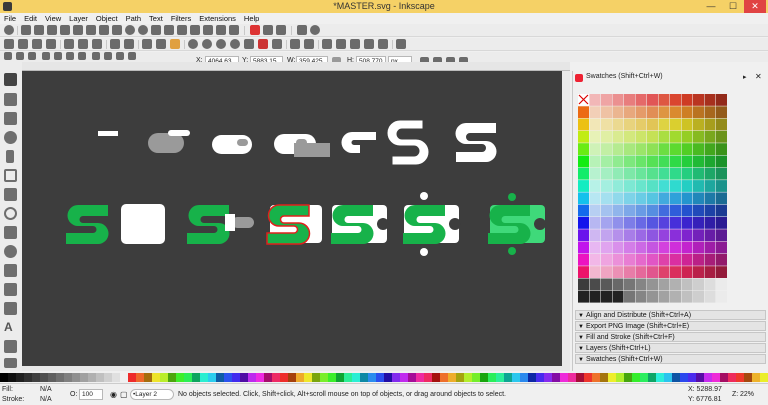 This screenshot has height=405, width=768. What do you see at coordinates (671, 199) in the screenshot?
I see `swatch-grid` at bounding box center [671, 199].